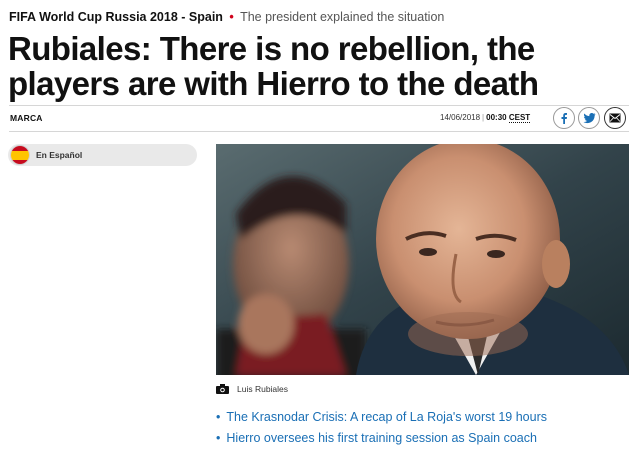 The image size is (640, 453). What do you see at coordinates (342, 17) in the screenshot?
I see `article-subtitle: The president explained the situation` at bounding box center [342, 17].